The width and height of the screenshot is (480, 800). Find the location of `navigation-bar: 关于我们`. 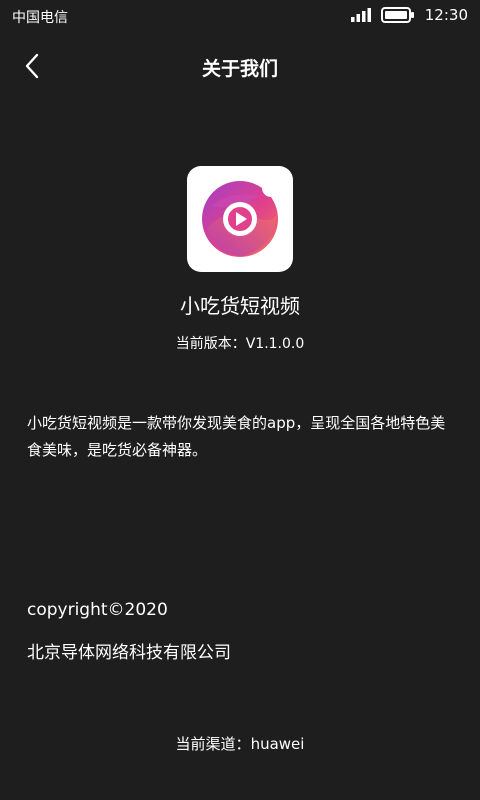

navigation-bar: 关于我们 is located at coordinates (240, 66).